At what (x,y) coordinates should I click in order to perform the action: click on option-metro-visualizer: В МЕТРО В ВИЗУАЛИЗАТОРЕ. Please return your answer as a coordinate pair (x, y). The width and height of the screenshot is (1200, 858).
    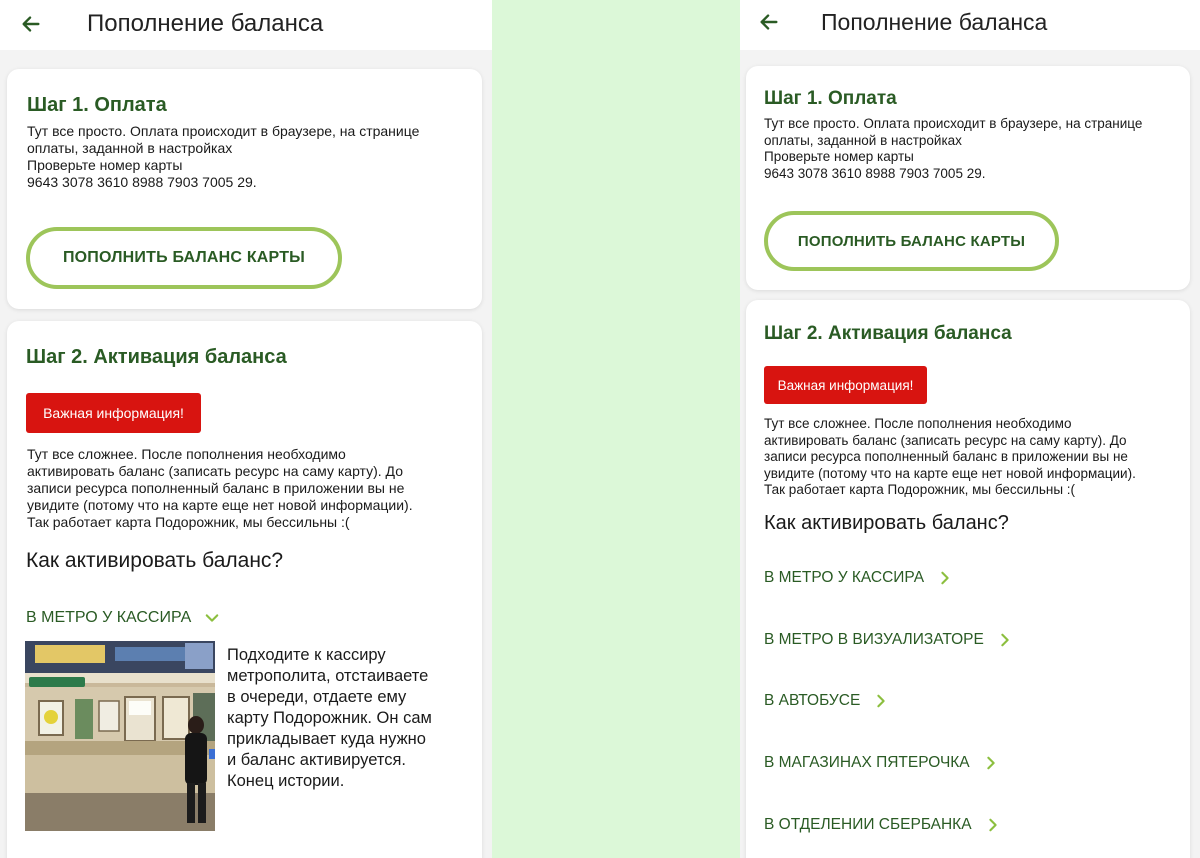
    Looking at the image, I should click on (888, 640).